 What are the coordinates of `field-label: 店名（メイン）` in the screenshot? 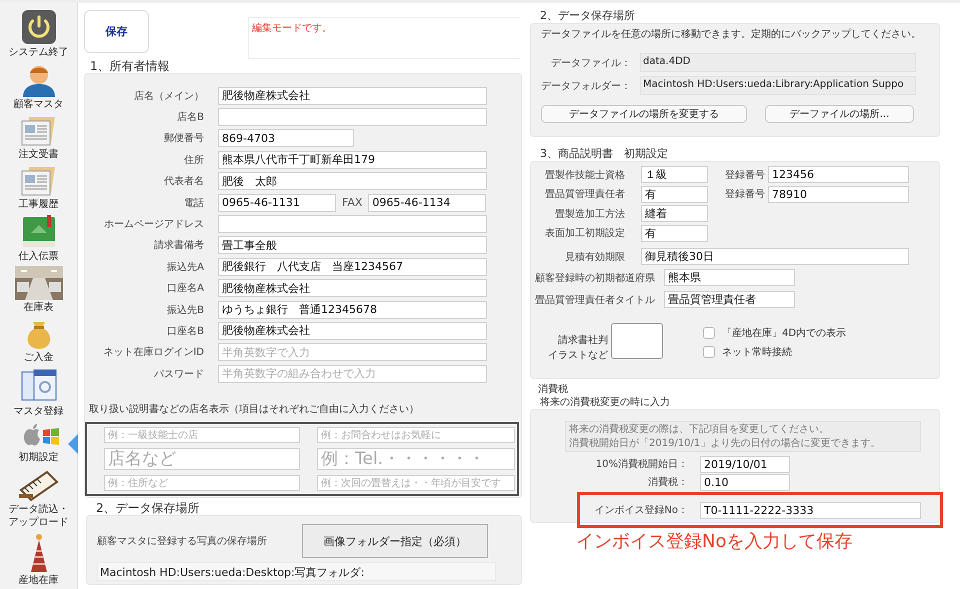 It's located at (168, 96).